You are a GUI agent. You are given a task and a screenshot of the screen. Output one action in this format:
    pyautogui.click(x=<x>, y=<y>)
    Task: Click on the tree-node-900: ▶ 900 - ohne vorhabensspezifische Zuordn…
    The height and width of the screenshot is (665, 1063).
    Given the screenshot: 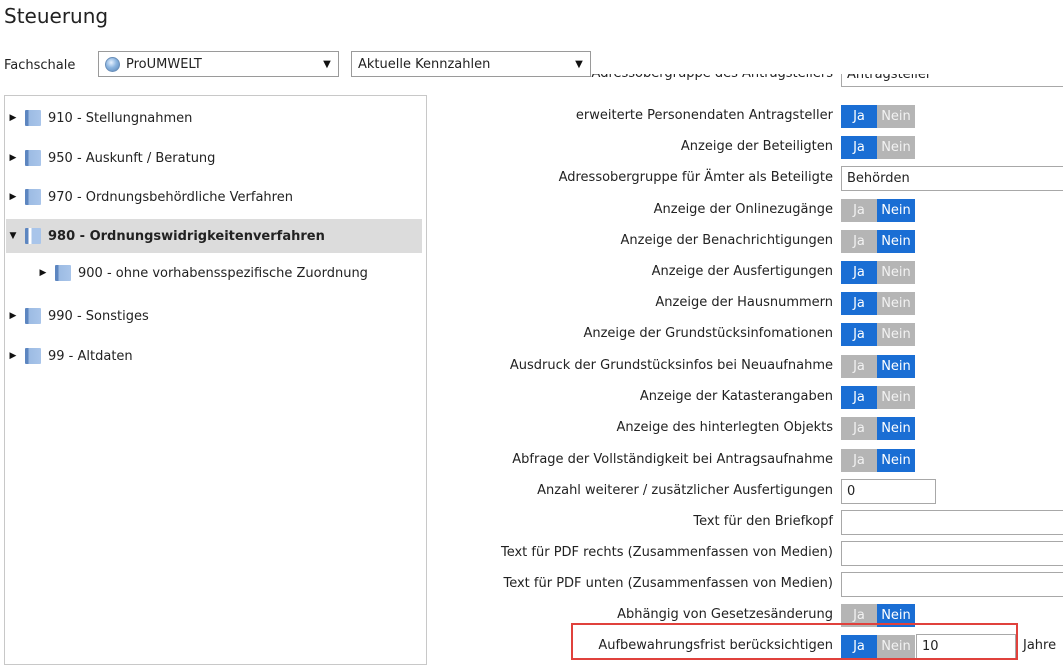 What is the action you would take?
    pyautogui.click(x=229, y=273)
    